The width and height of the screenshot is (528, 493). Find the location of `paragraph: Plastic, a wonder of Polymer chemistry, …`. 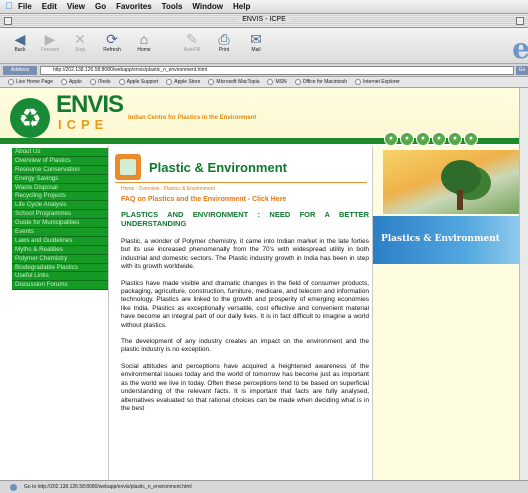

paragraph: Plastic, a wonder of Polymer chemistry, … is located at coordinates (245, 254).